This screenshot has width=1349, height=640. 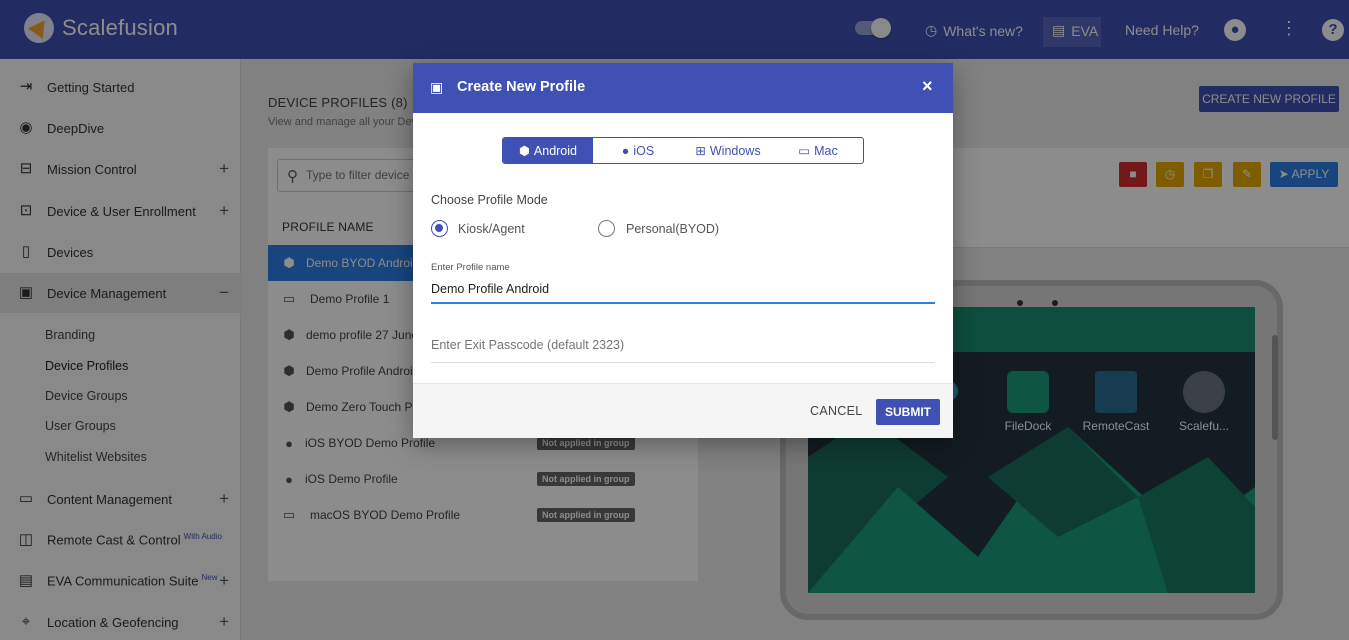 What do you see at coordinates (1333, 30) in the screenshot?
I see `help-icon: ?` at bounding box center [1333, 30].